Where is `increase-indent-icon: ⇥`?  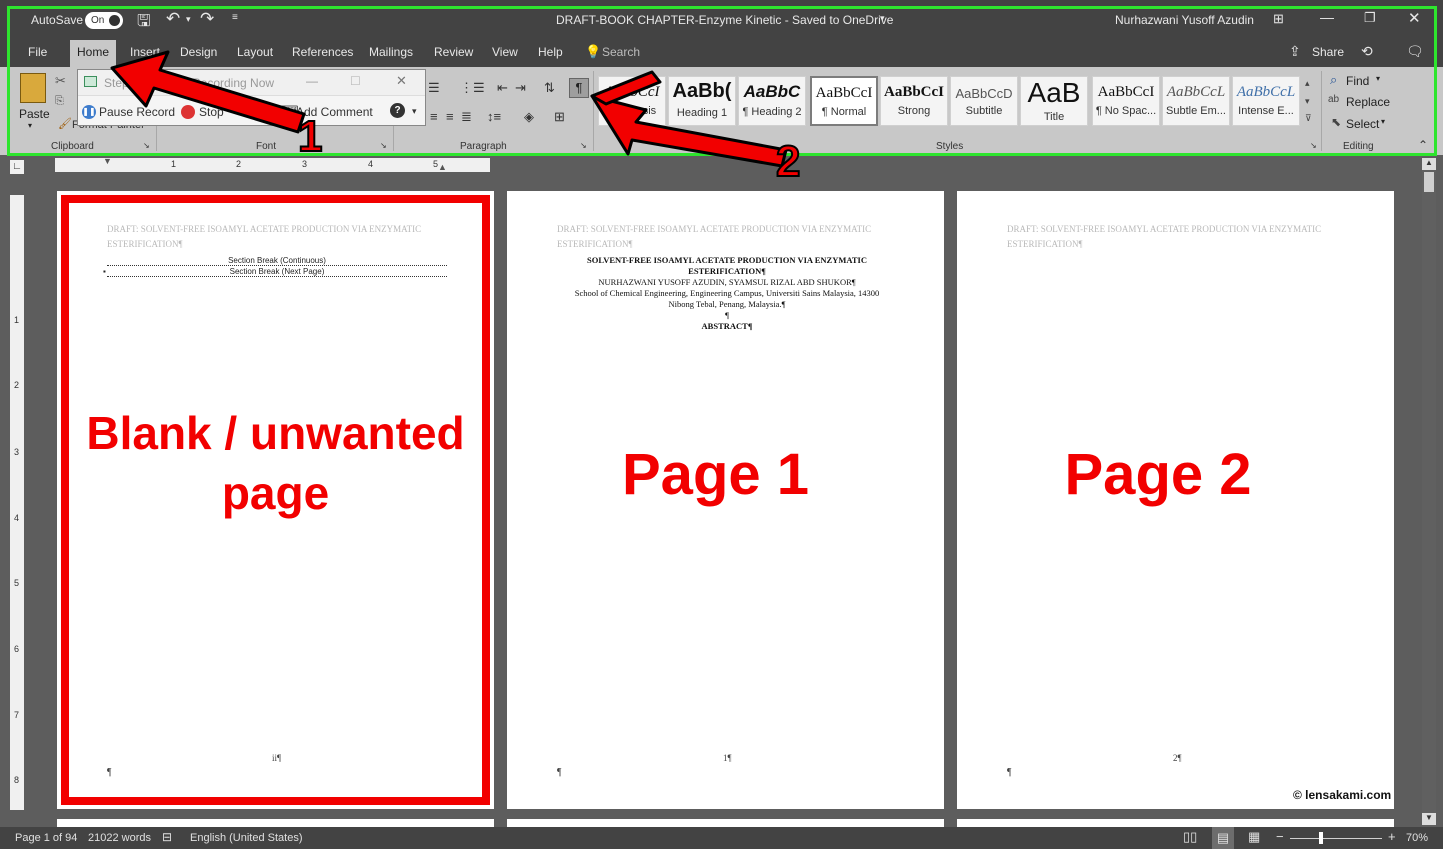
increase-indent-icon: ⇥ is located at coordinates (520, 88).